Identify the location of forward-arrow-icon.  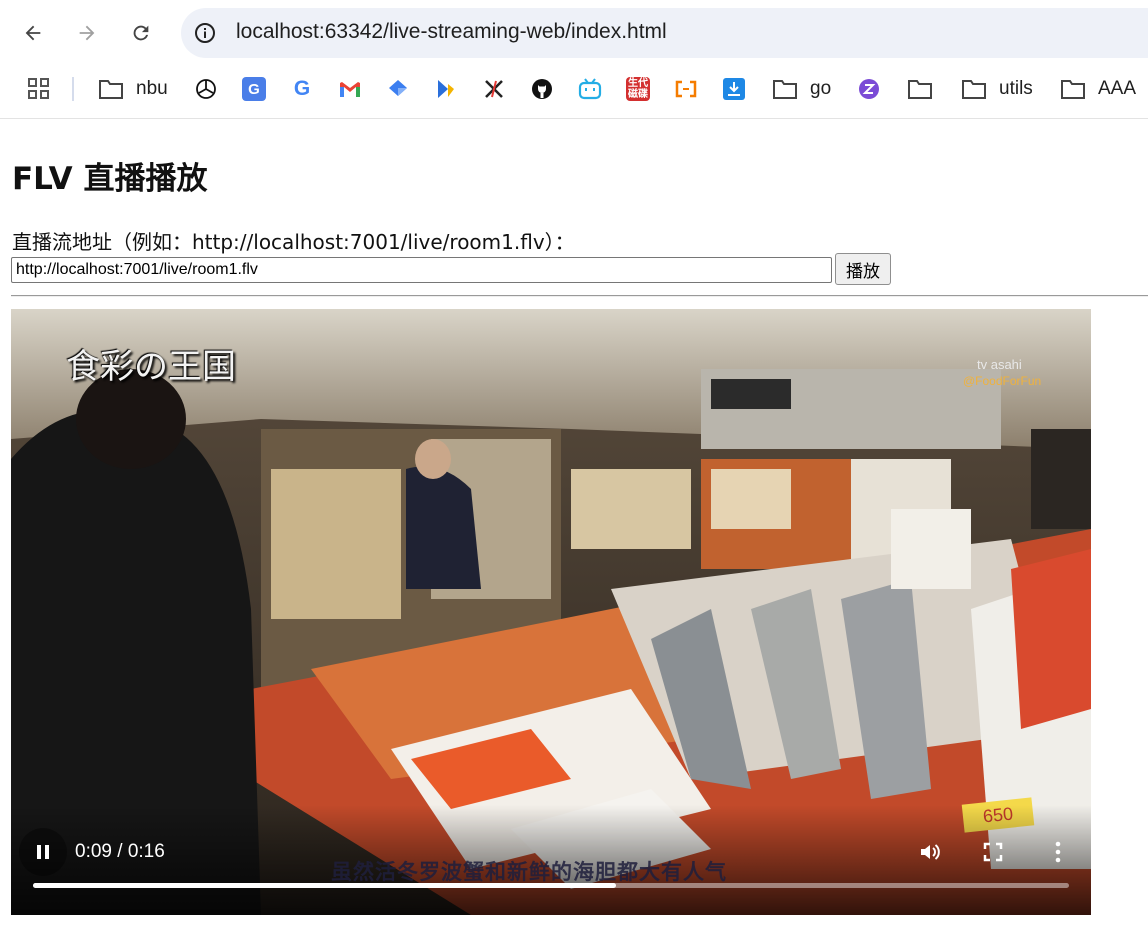
(87, 33).